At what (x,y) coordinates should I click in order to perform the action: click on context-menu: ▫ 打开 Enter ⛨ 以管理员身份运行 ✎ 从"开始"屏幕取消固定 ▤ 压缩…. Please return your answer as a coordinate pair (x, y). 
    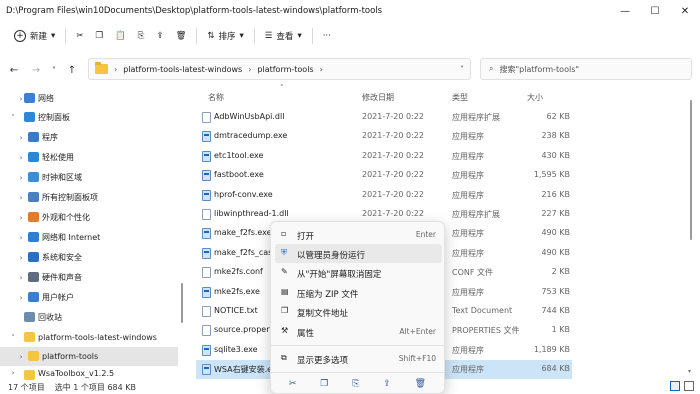
    Looking at the image, I should click on (357, 307).